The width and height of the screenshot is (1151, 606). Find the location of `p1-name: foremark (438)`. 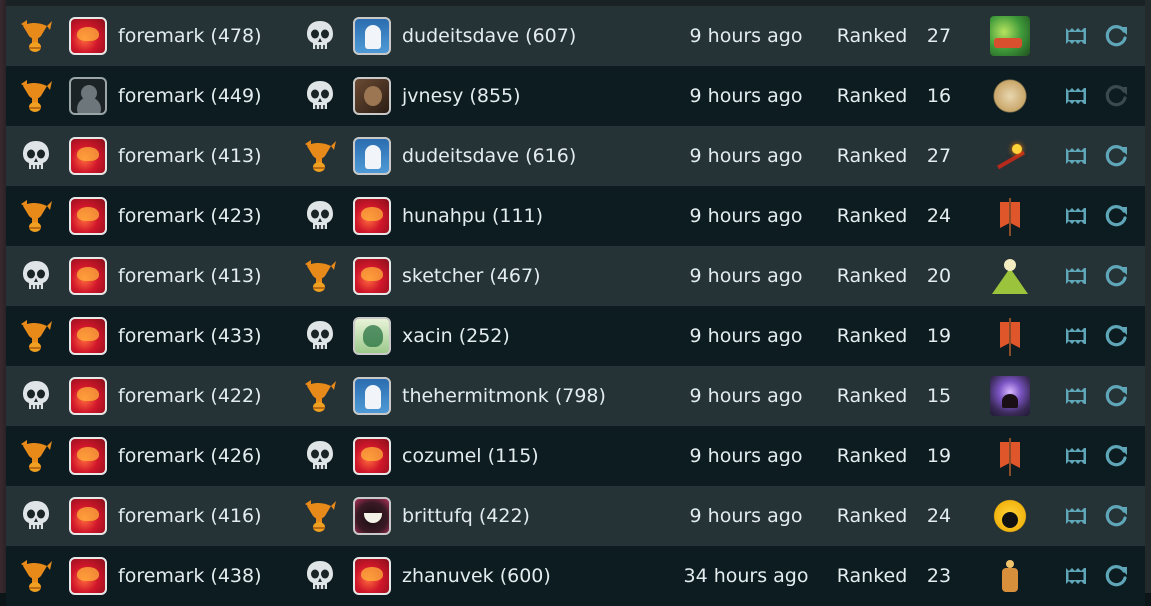

p1-name: foremark (438) is located at coordinates (208, 576).